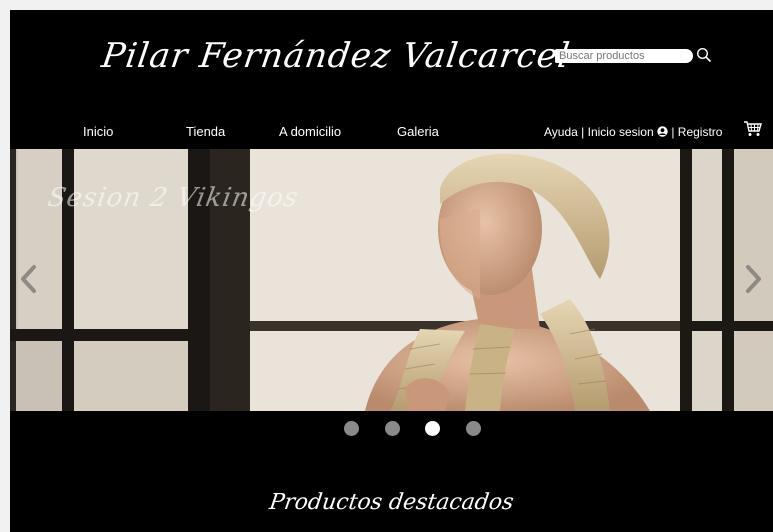  Describe the element at coordinates (391, 502) in the screenshot. I see `featured-products-title: Productos destacados` at that location.